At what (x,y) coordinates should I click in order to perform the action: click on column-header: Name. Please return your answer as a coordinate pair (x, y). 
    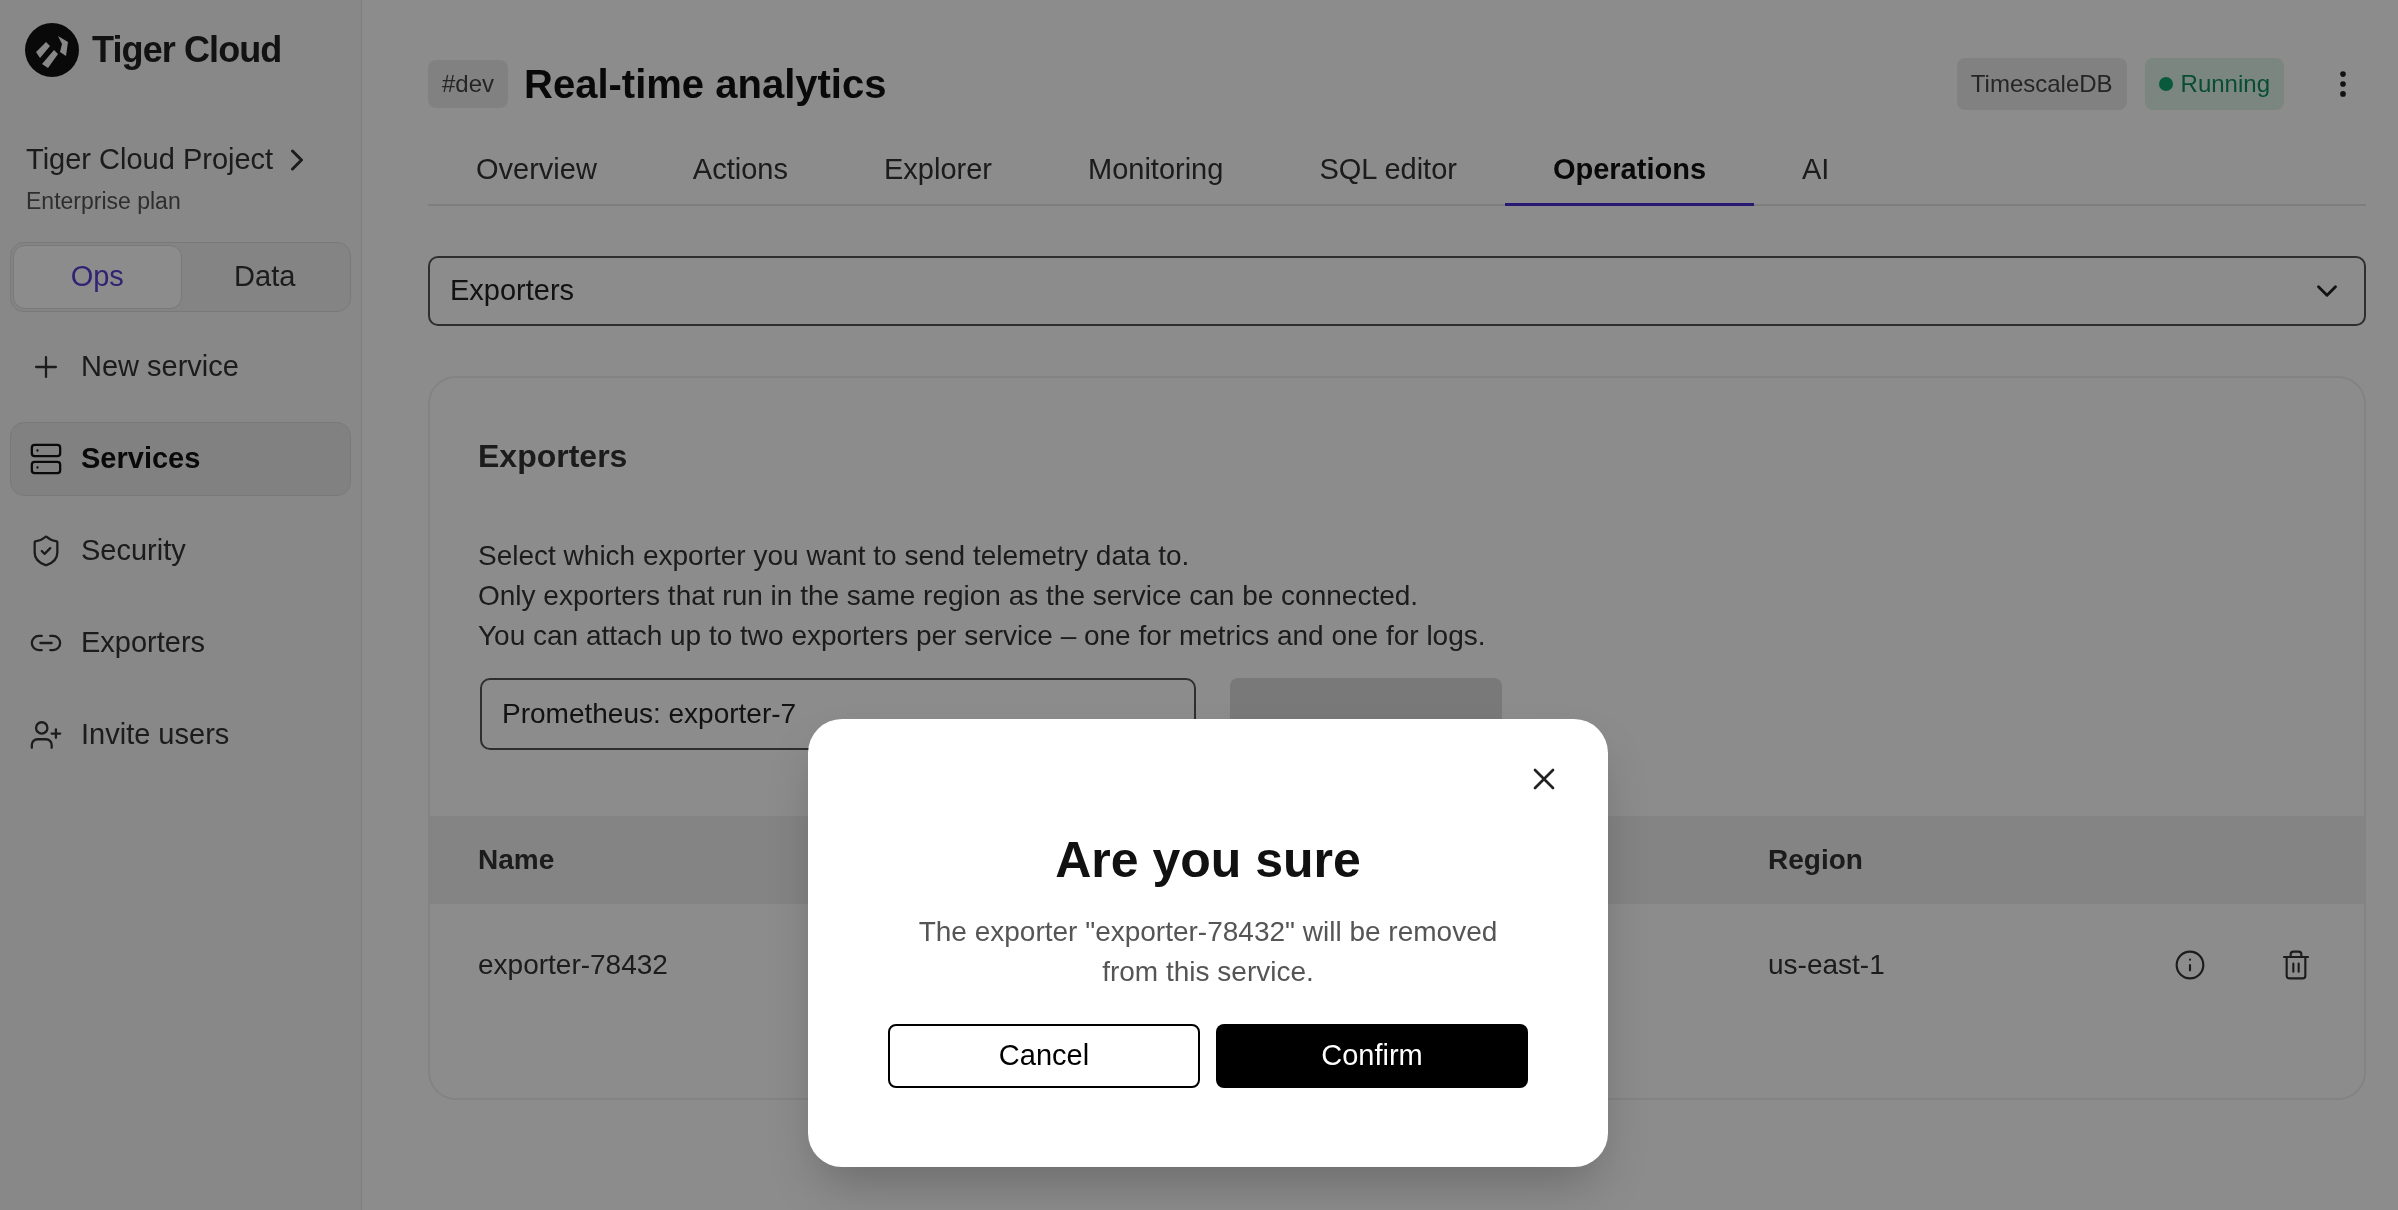
    Looking at the image, I should click on (516, 859).